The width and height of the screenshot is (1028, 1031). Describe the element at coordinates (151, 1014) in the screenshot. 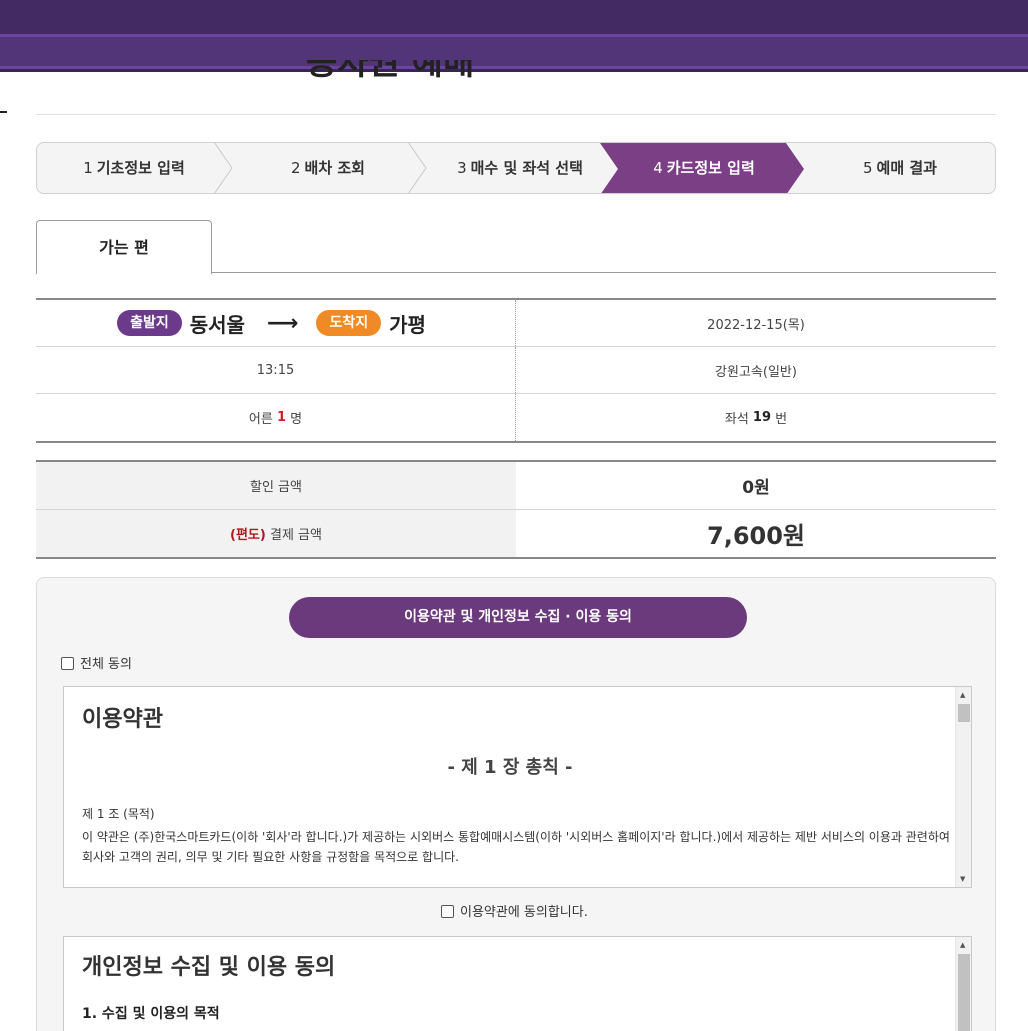

I see `privacy-section-heading: 1. 수집 및 이용의 목적` at that location.